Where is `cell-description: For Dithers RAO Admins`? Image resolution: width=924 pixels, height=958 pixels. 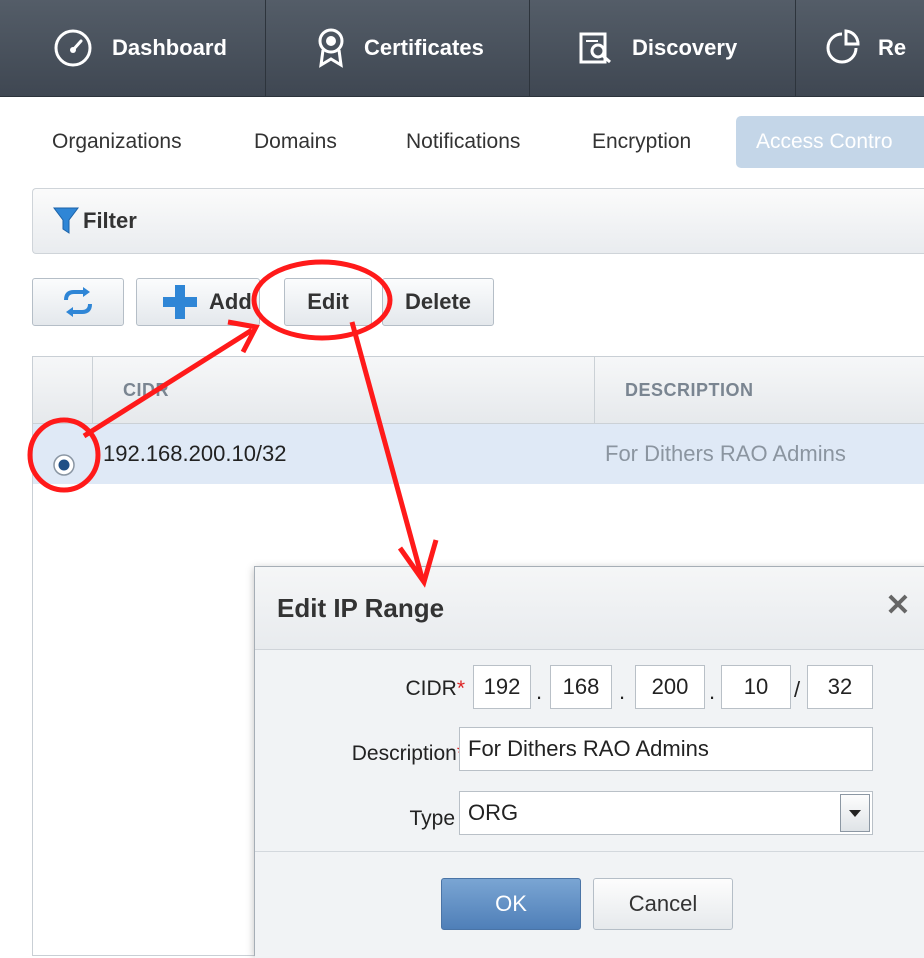 cell-description: For Dithers RAO Admins is located at coordinates (725, 453).